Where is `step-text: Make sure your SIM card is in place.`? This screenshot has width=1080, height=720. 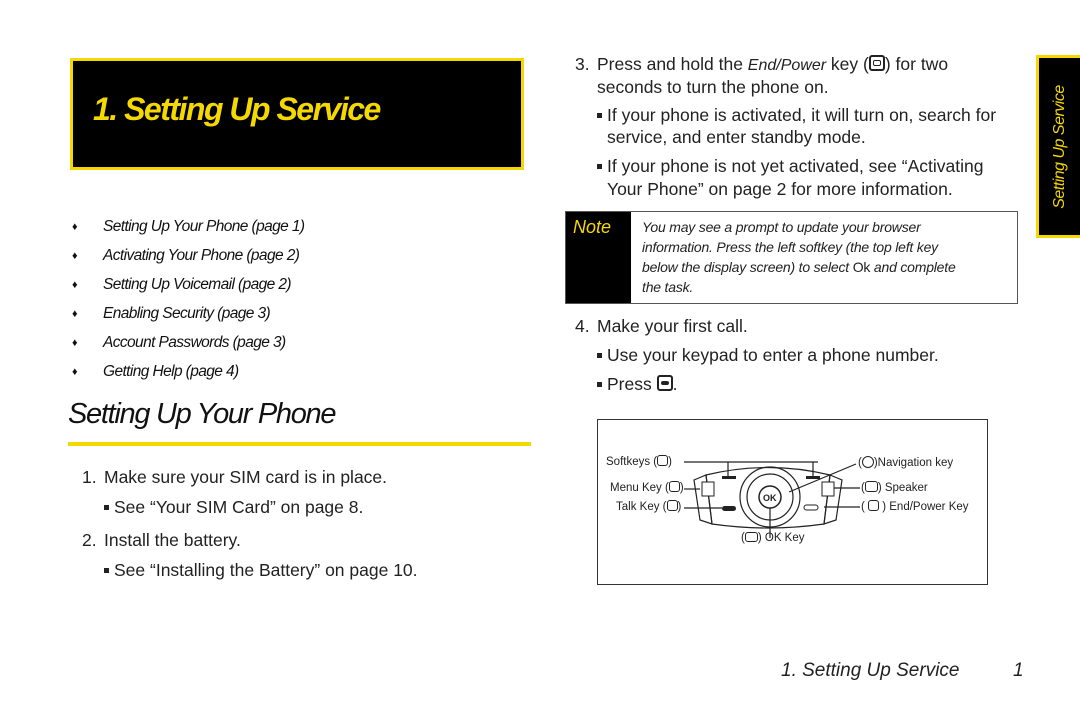
step-text: Make sure your SIM card is in place. is located at coordinates (246, 477).